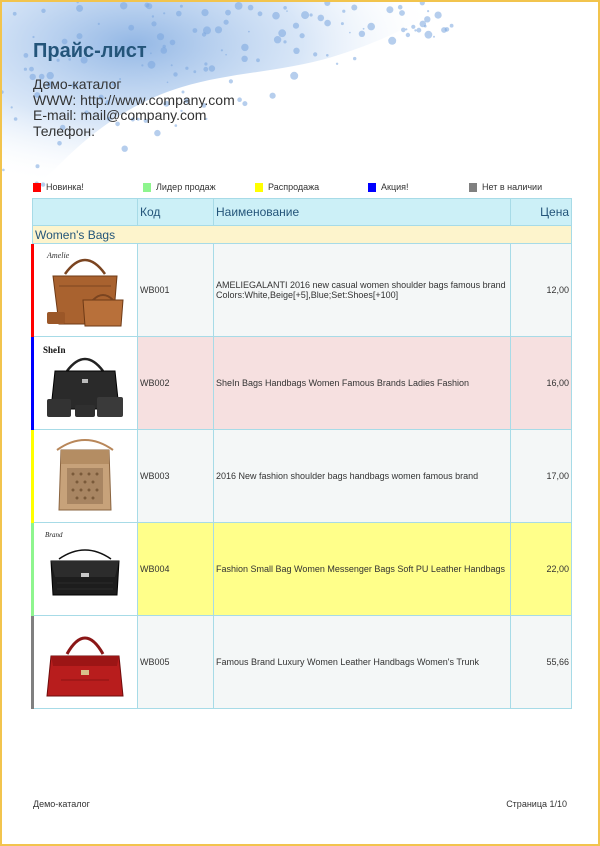  Describe the element at coordinates (186, 187) in the screenshot. I see `legend-label: Лидер продаж` at that location.